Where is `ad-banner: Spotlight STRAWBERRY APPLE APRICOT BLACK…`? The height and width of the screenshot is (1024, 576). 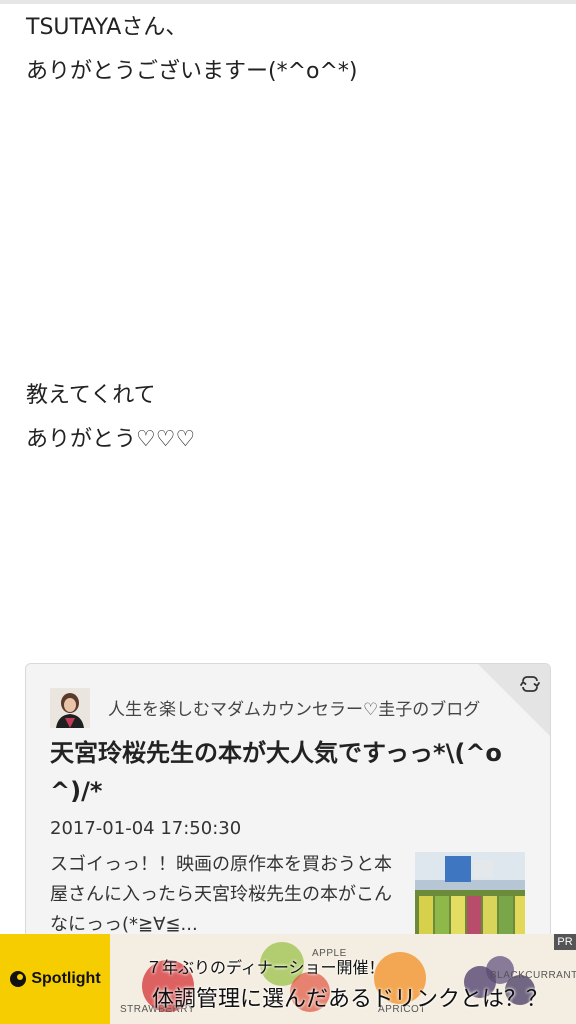
ad-banner: Spotlight STRAWBERRY APPLE APRICOT BLACK… is located at coordinates (288, 979).